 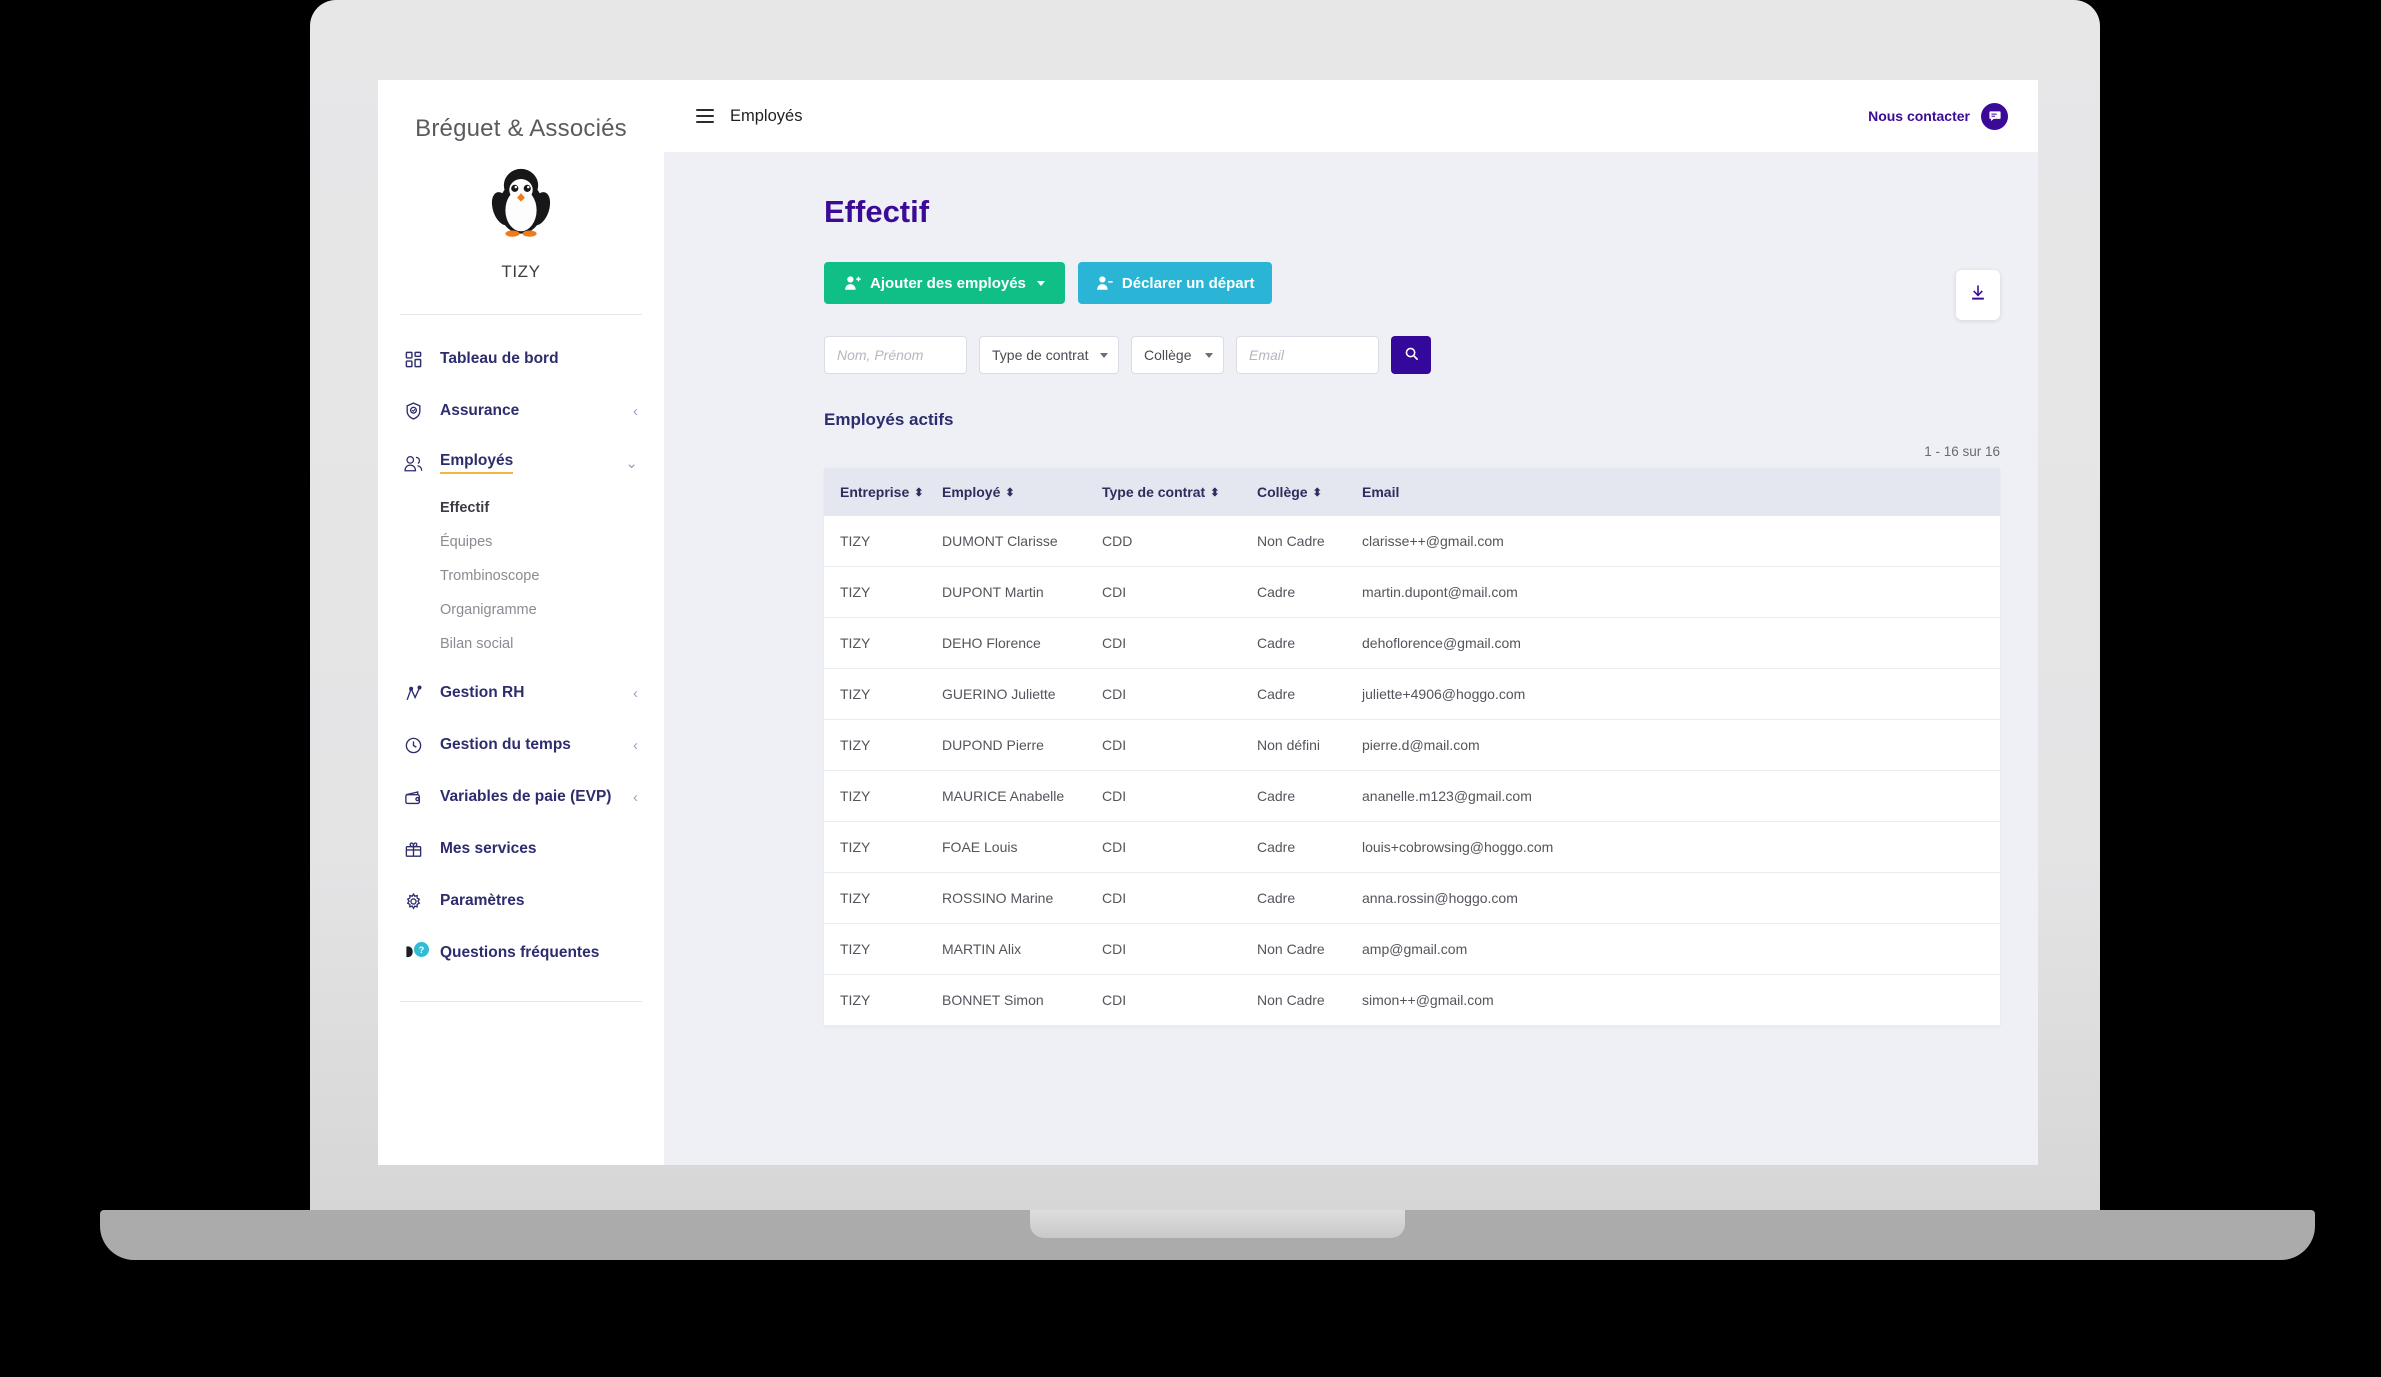 What do you see at coordinates (521, 745) in the screenshot?
I see `sidebar-item-gestion-du-temps: Gestion du temps ‹` at bounding box center [521, 745].